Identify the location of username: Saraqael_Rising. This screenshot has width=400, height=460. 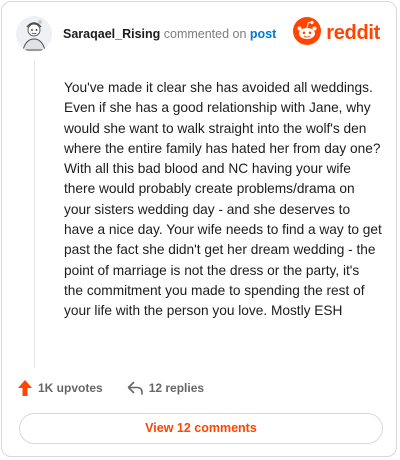
(111, 34).